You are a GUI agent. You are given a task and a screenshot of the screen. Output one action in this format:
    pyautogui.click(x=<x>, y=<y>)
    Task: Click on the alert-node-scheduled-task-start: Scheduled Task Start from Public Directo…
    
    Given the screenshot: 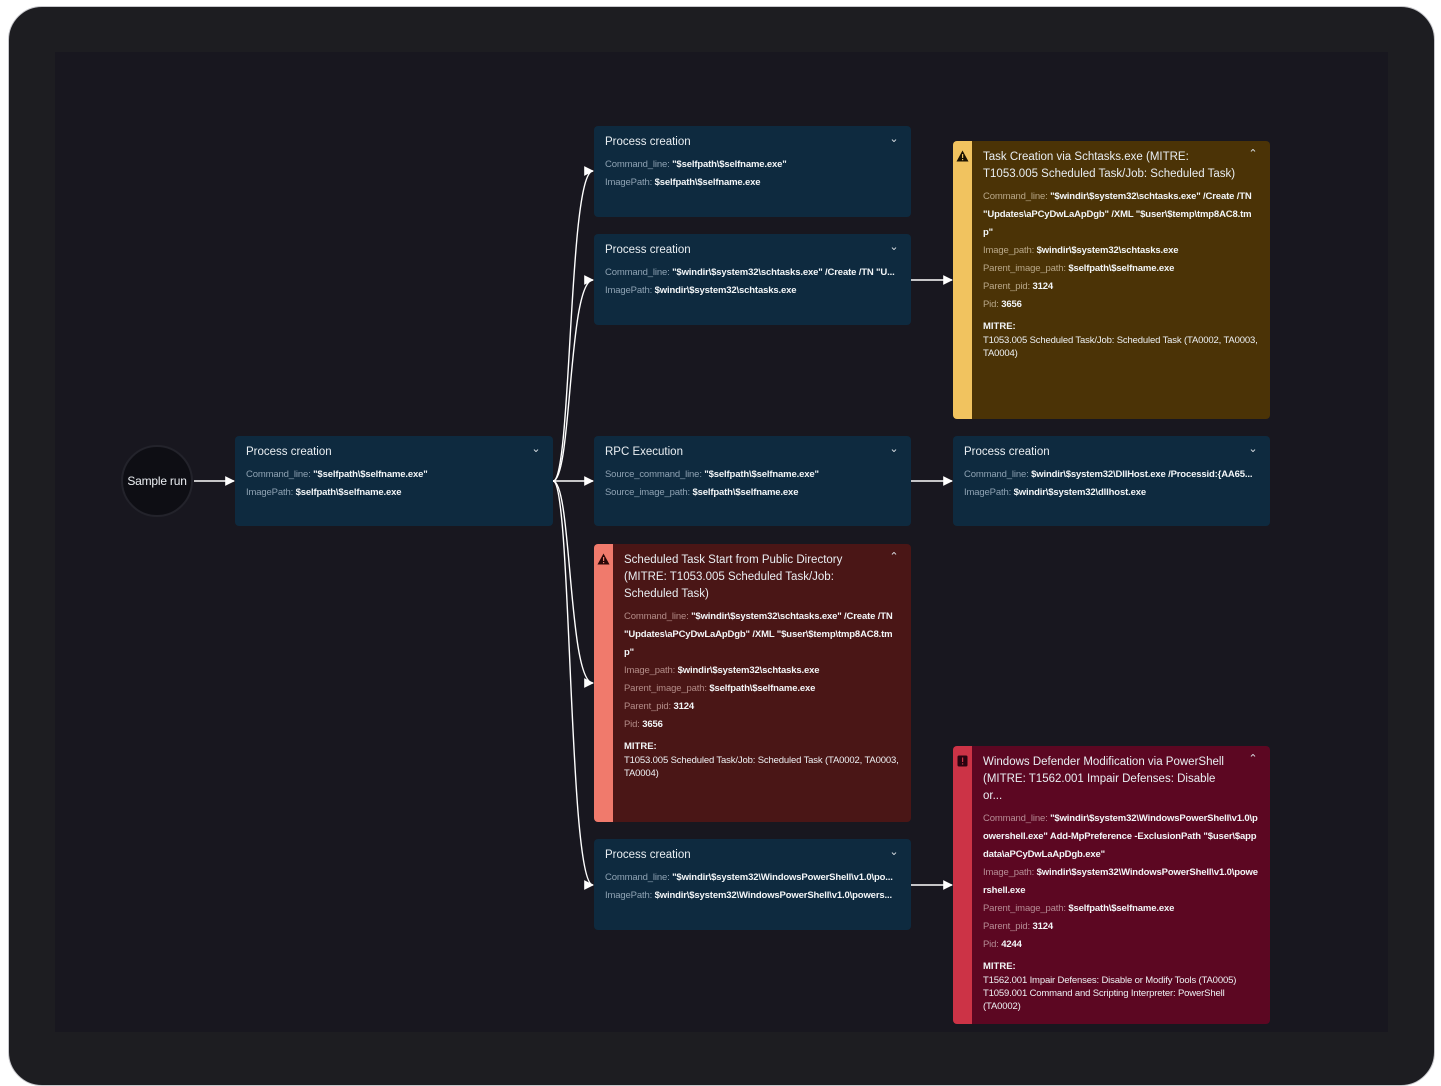 What is the action you would take?
    pyautogui.click(x=752, y=683)
    